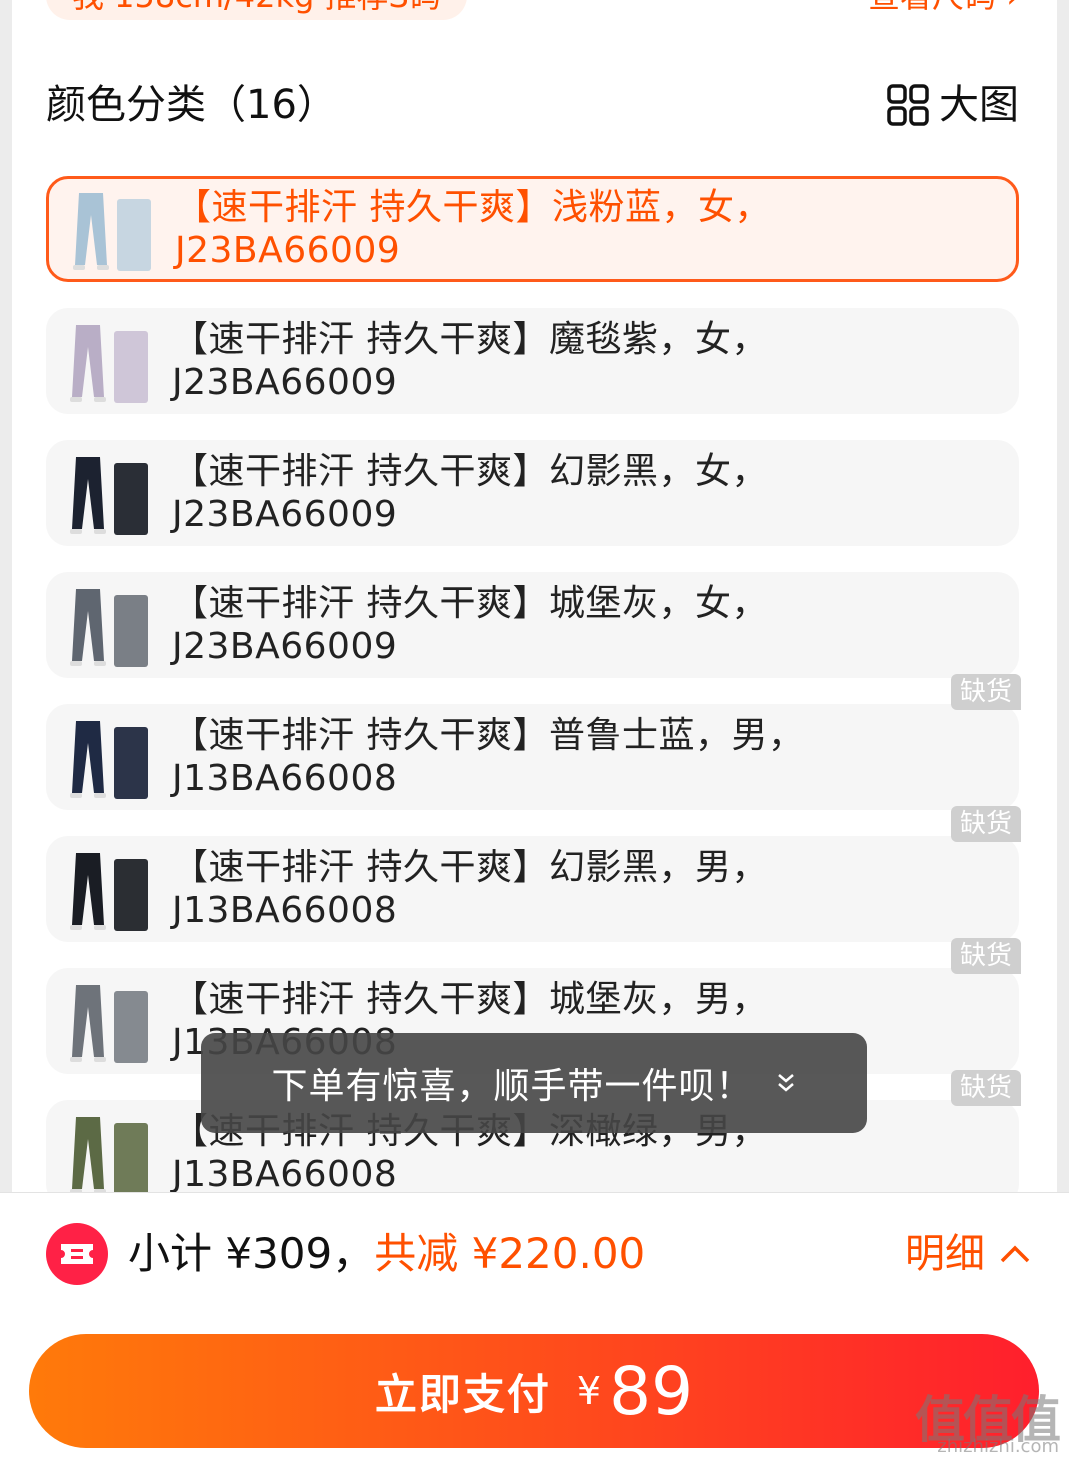 Image resolution: width=1069 pixels, height=1468 pixels. Describe the element at coordinates (470, 493) in the screenshot. I see `variant-label: 【速干排汗 持久干爽】幻影黑，女， J23BA66009` at that location.